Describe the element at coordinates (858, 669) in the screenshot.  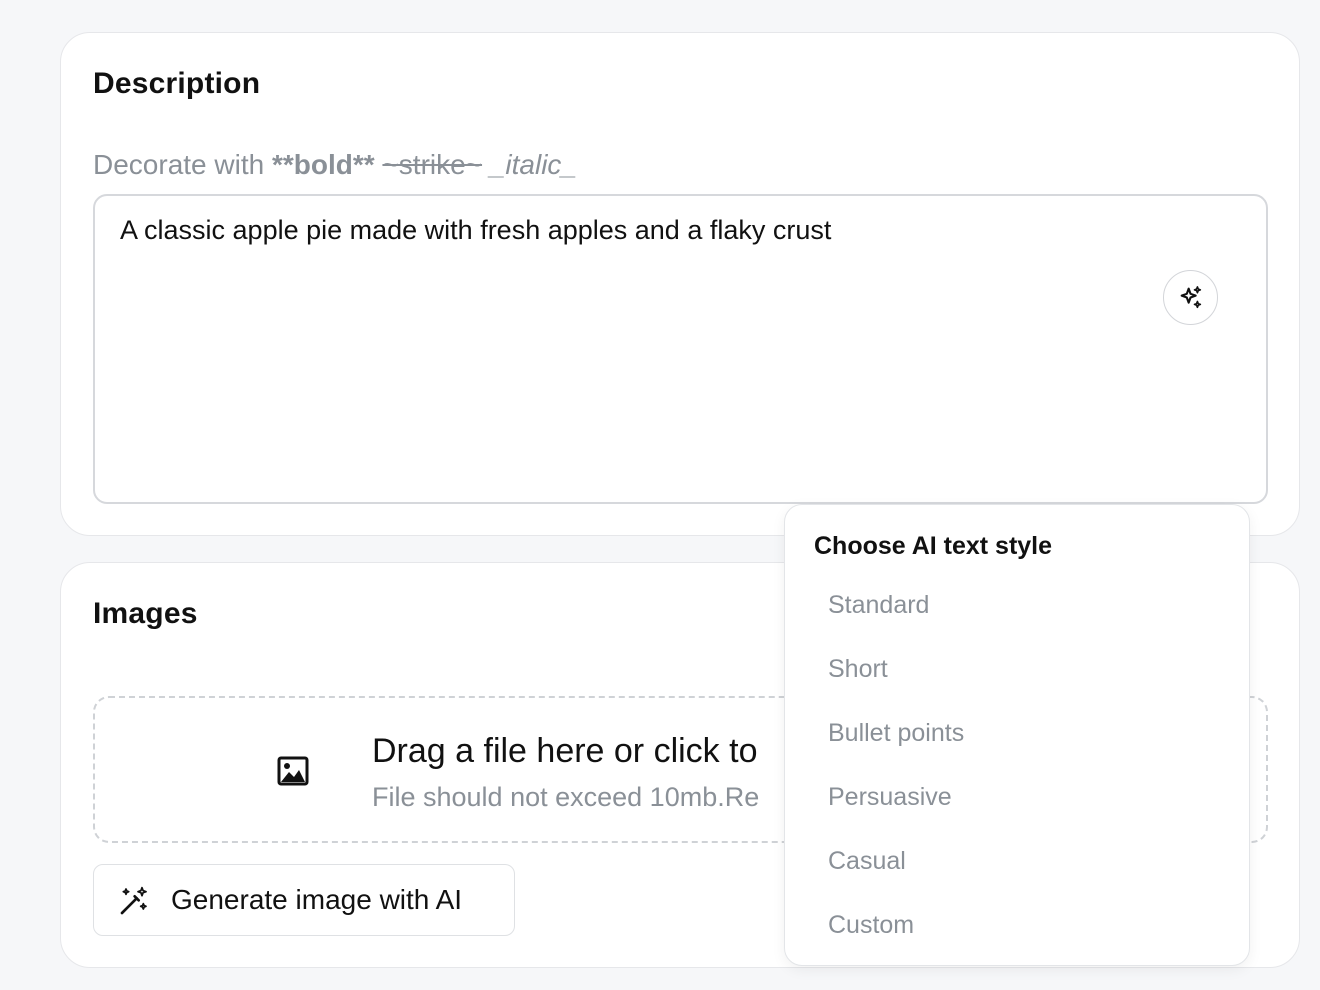
I see `menu-item-short: Short` at that location.